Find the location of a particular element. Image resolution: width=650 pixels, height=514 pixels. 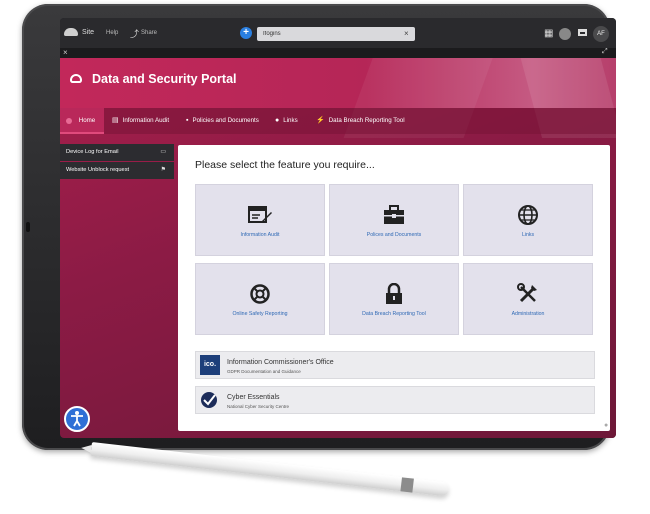

link-subtitle: National Cyber Security Centre is located at coordinates (258, 406).